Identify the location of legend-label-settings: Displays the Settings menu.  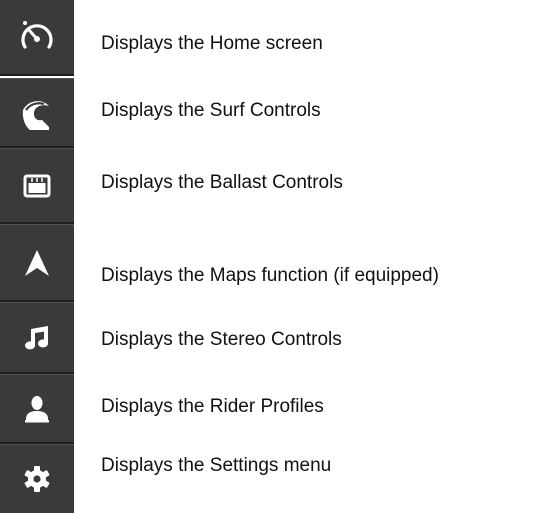
(216, 465).